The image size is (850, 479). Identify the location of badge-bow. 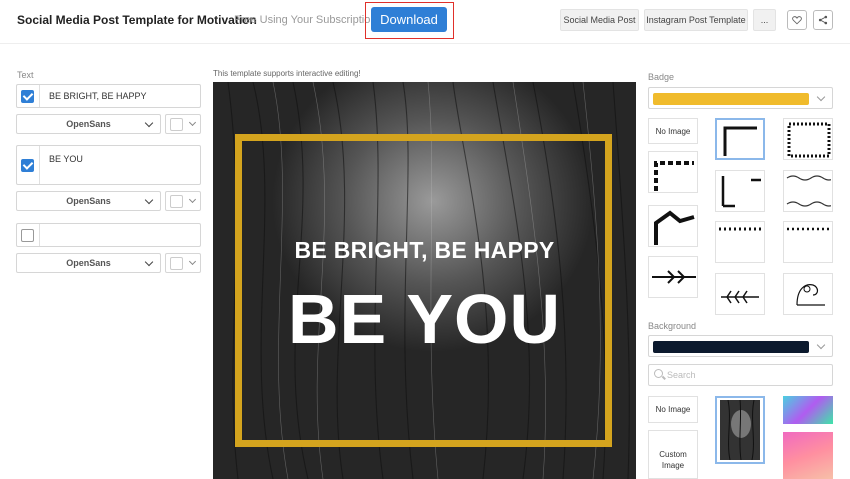
(673, 226).